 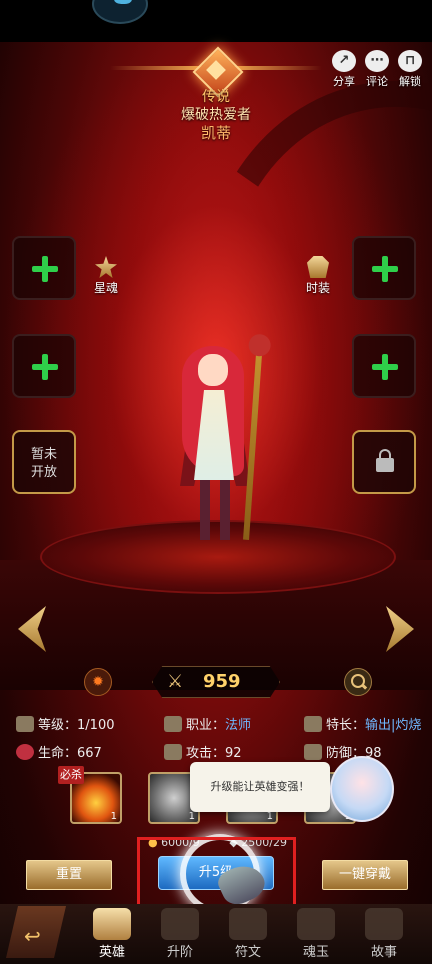 What do you see at coordinates (316, 924) in the screenshot?
I see `soul-jade-icon` at bounding box center [316, 924].